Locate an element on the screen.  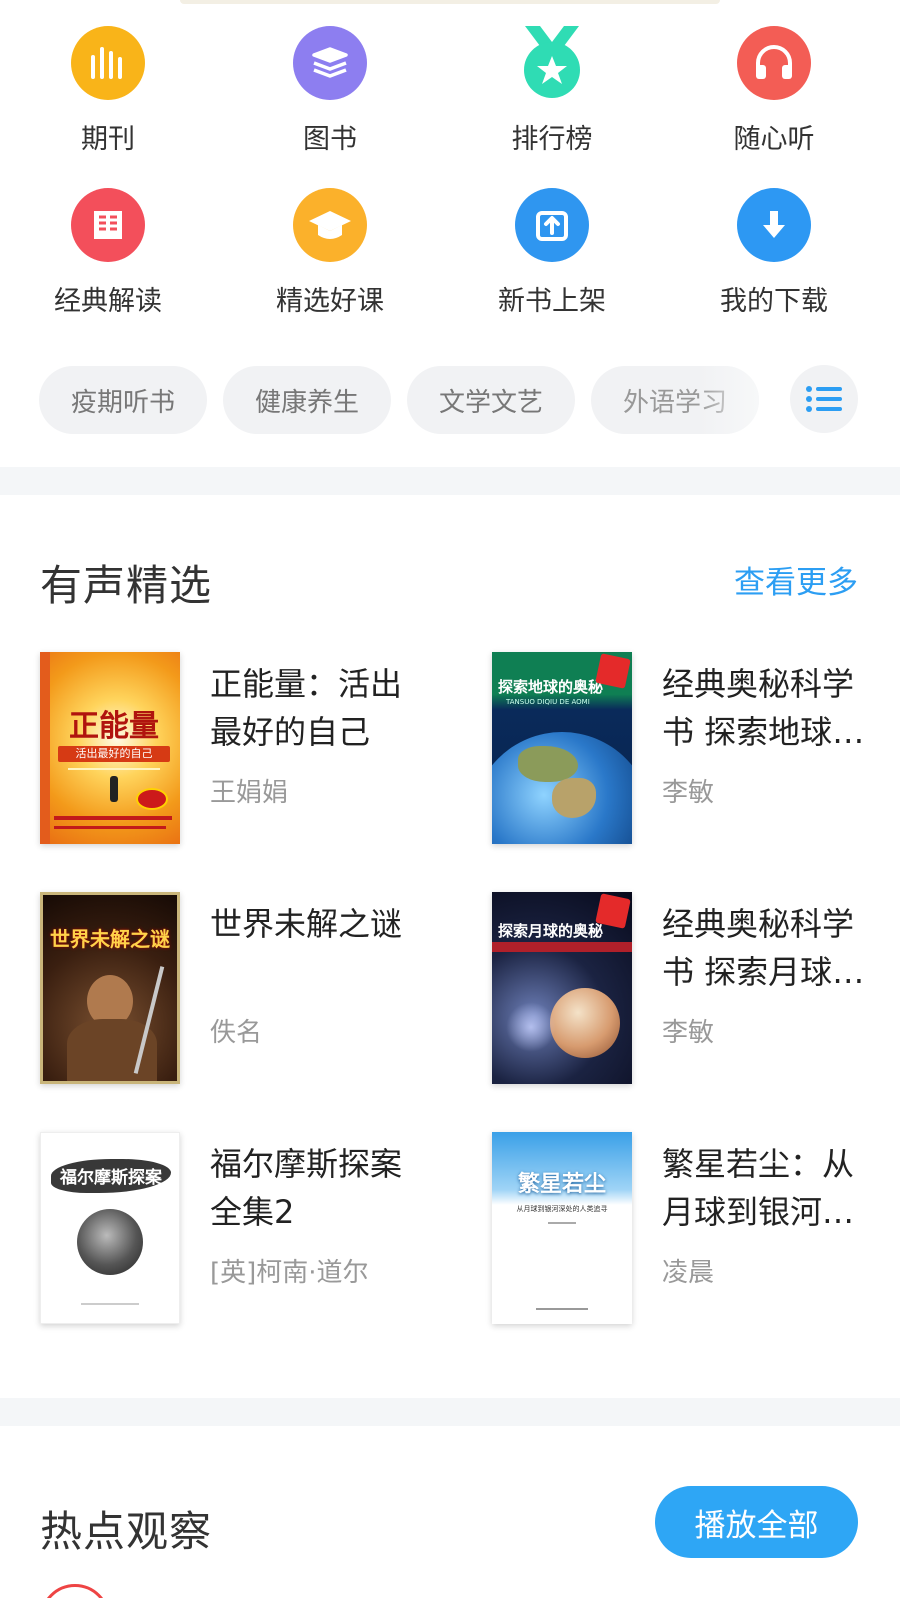
book-author: 王娟娟 is located at coordinates (249, 793).